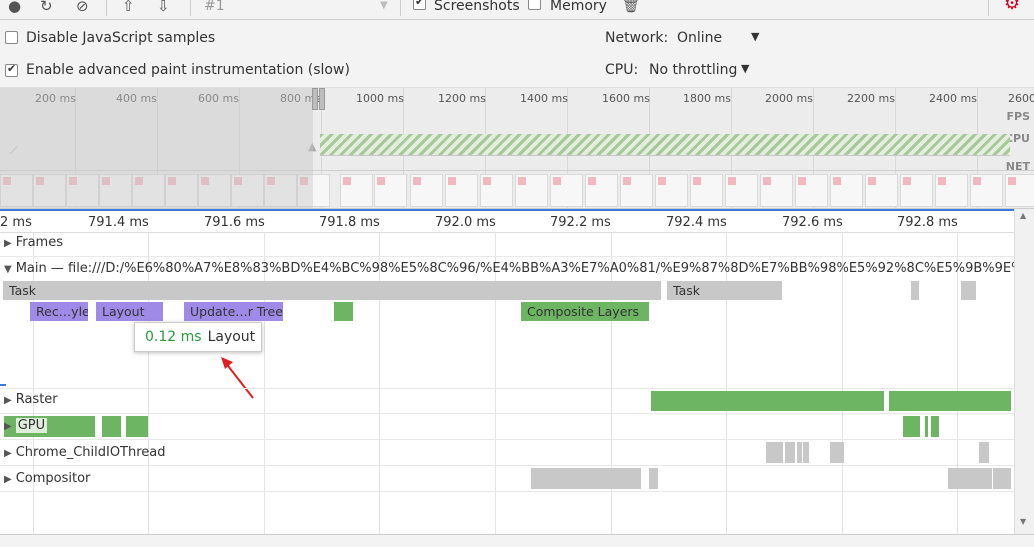  Describe the element at coordinates (699, 38) in the screenshot. I see `network-select: Online` at that location.